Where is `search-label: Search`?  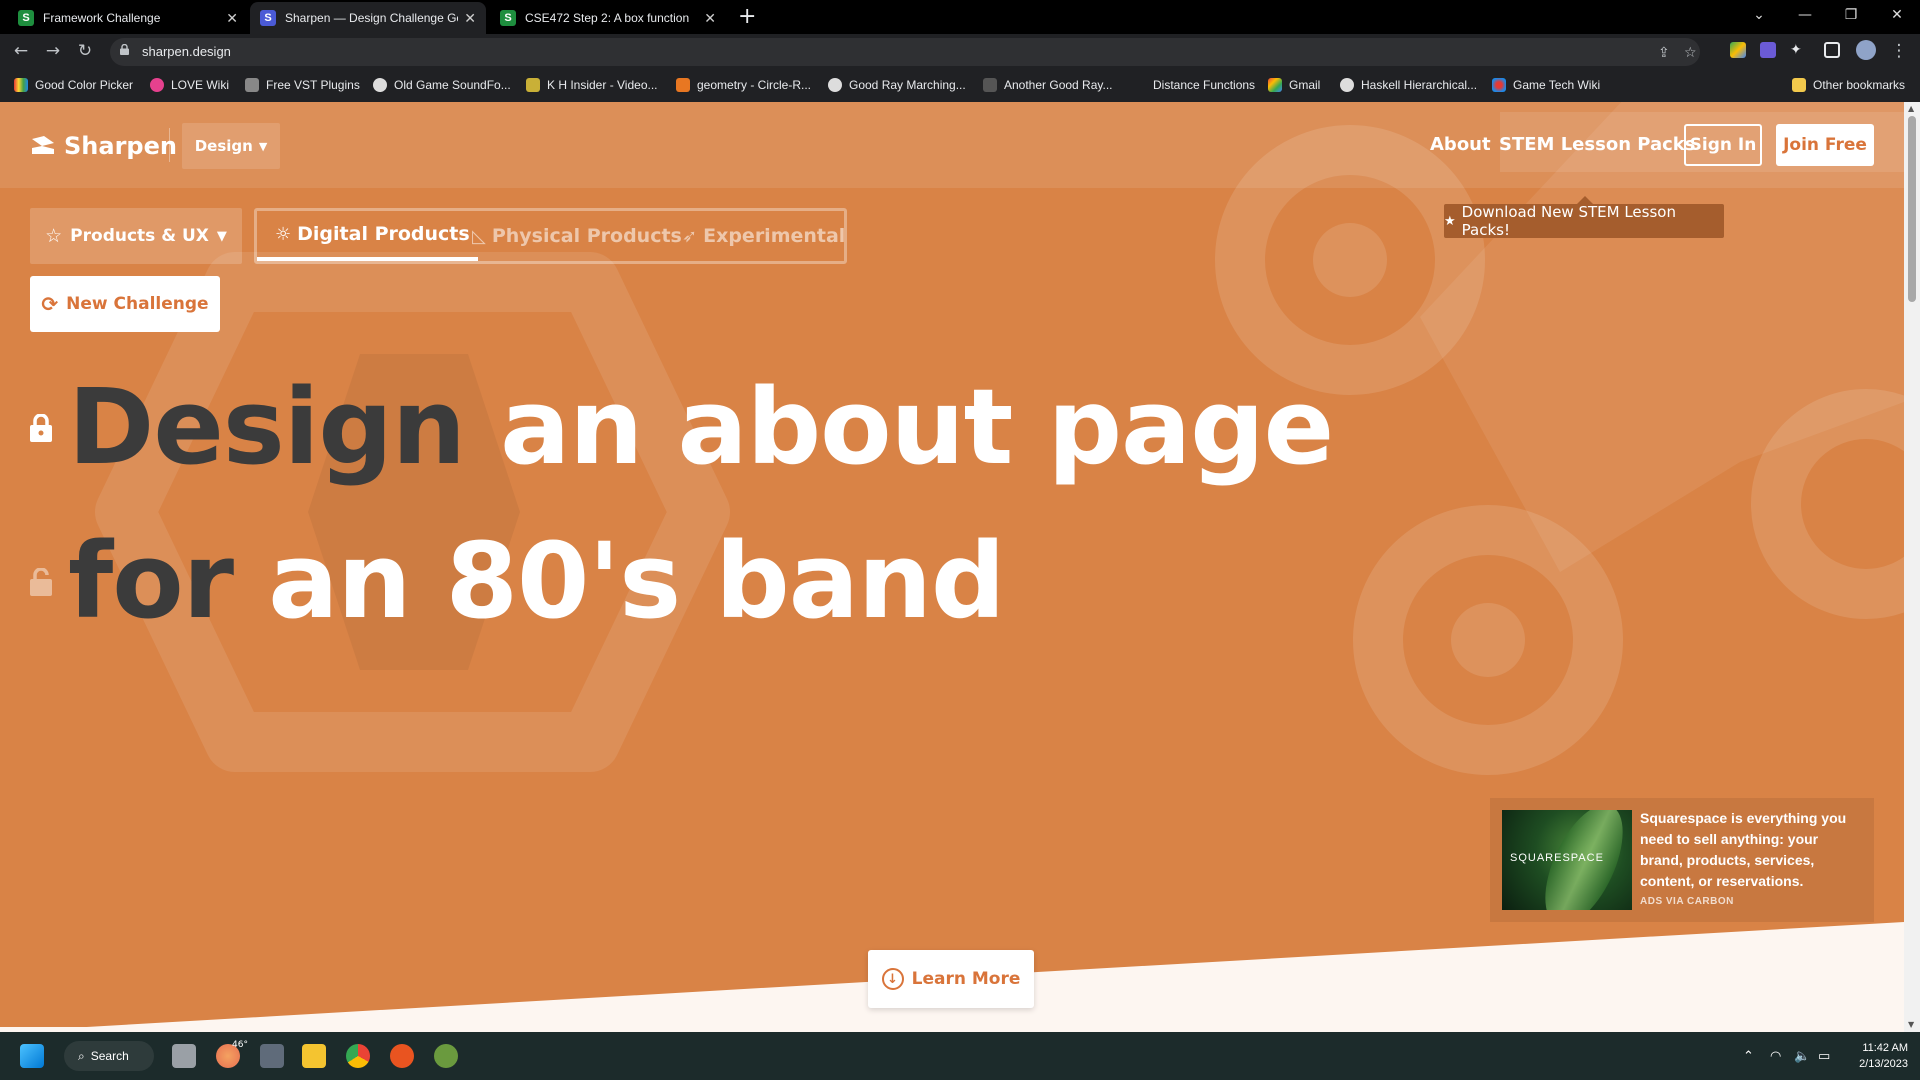 search-label: Search is located at coordinates (109, 1056).